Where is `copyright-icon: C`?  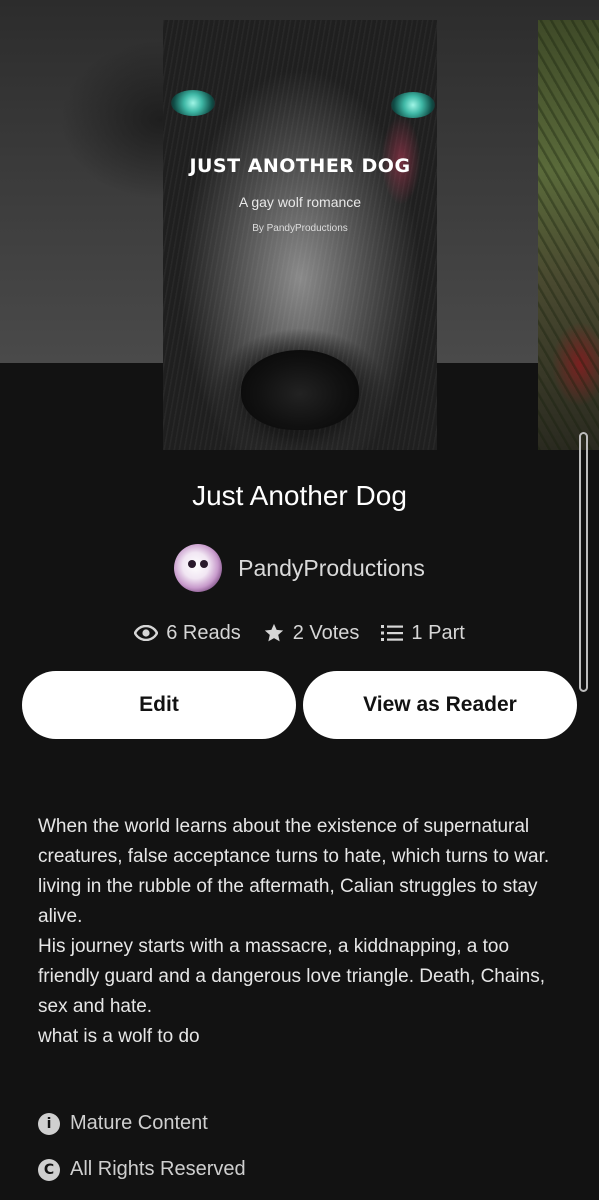 copyright-icon: C is located at coordinates (49, 1169).